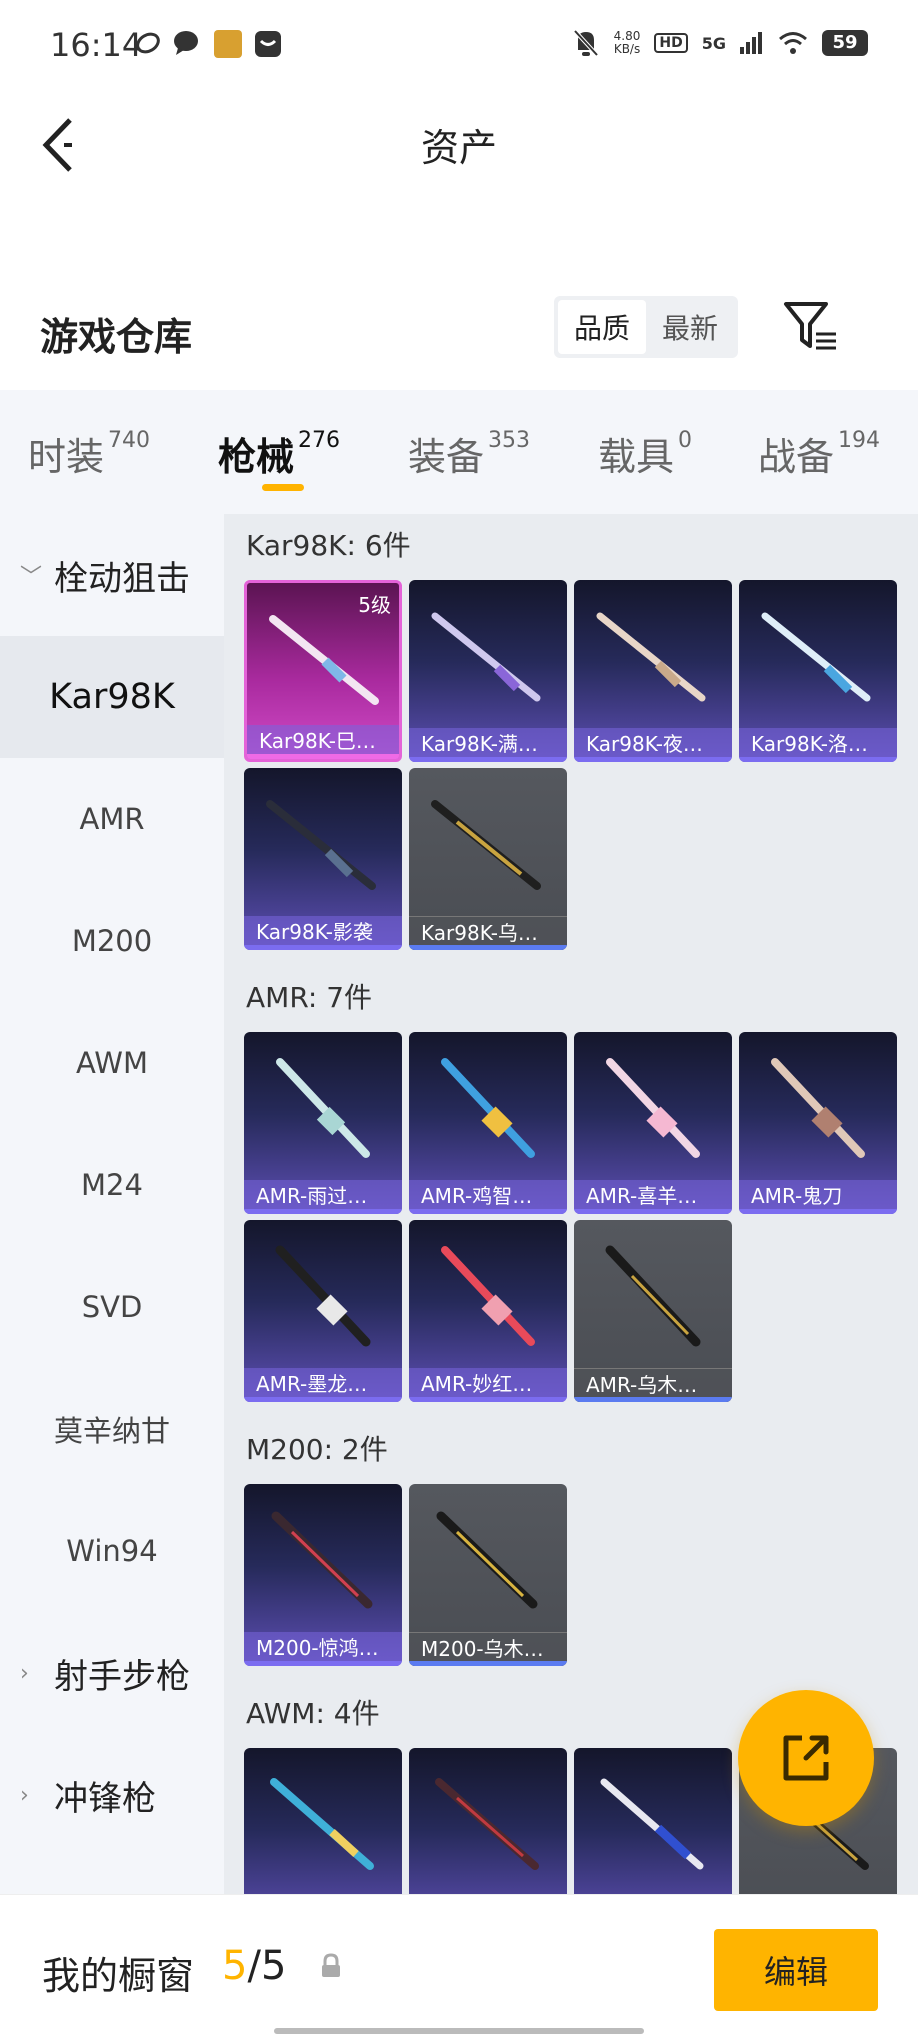 This screenshot has width=918, height=2040. Describe the element at coordinates (112, 1551) in the screenshot. I see `sidebar-item-win94: Win94` at that location.